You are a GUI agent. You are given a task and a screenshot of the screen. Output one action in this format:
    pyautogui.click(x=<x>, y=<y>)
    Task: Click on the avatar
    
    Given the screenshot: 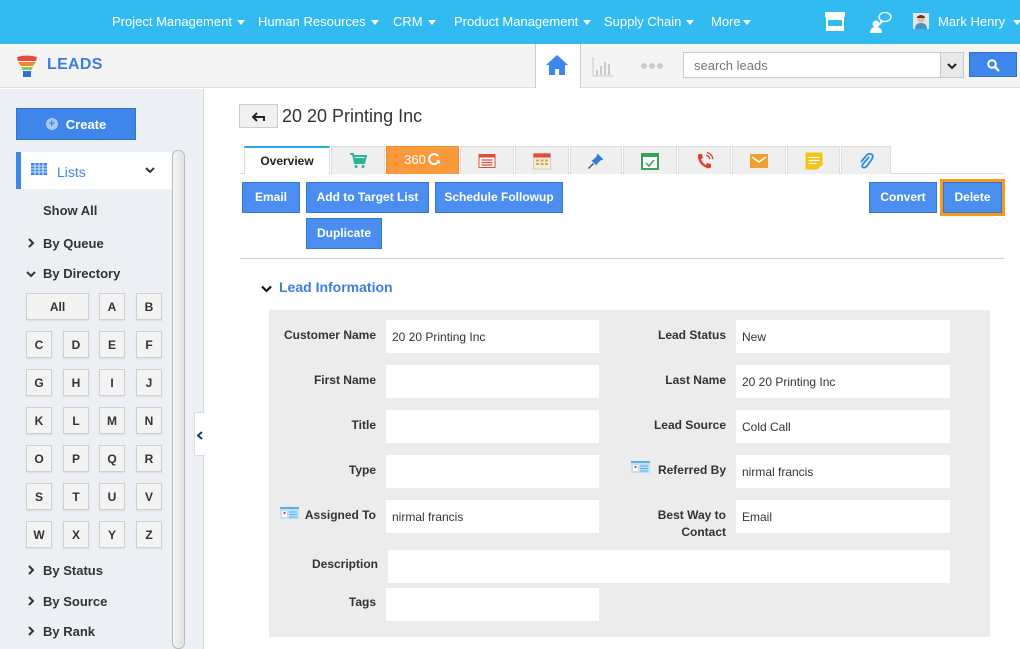 What is the action you would take?
    pyautogui.click(x=921, y=21)
    